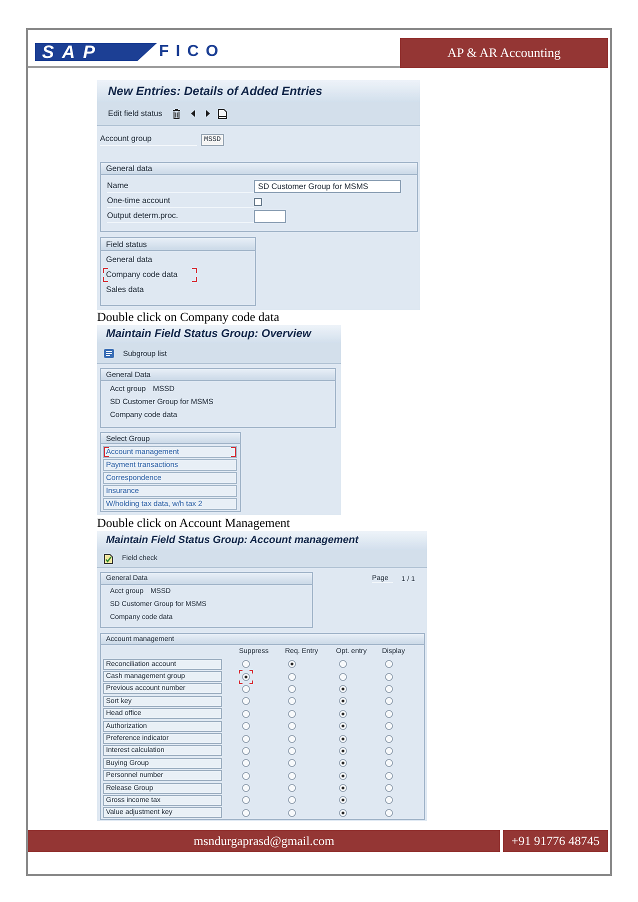 The image size is (638, 902). I want to click on trash-icon, so click(176, 113).